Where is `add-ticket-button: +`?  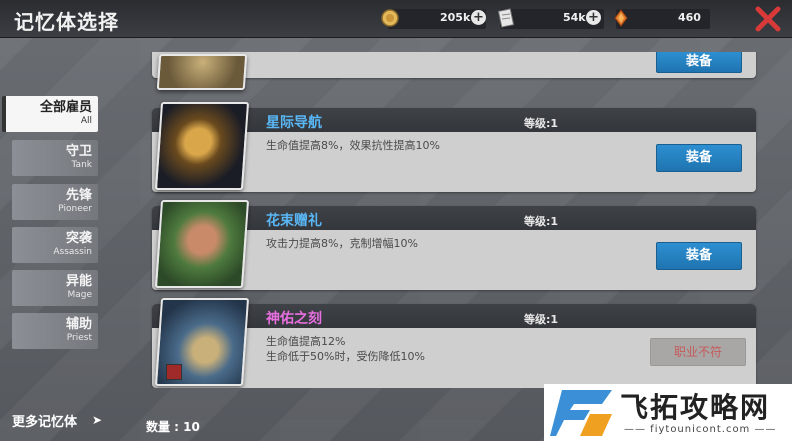 add-ticket-button: + is located at coordinates (593, 17).